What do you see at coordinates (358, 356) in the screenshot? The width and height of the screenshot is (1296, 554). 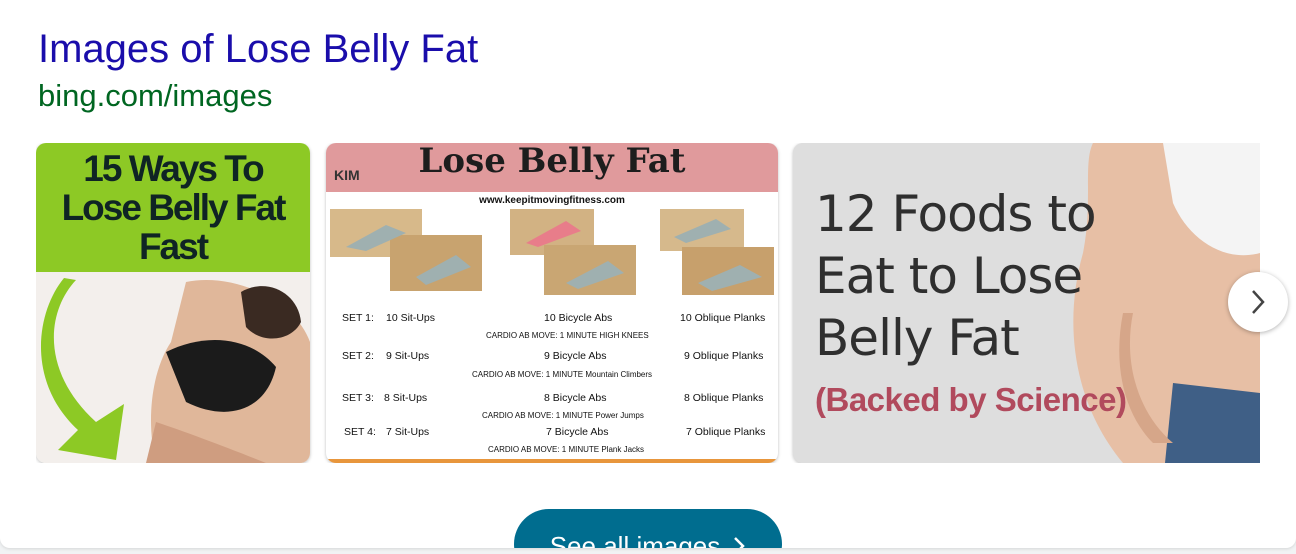 I see `set2-label: SET 2:` at bounding box center [358, 356].